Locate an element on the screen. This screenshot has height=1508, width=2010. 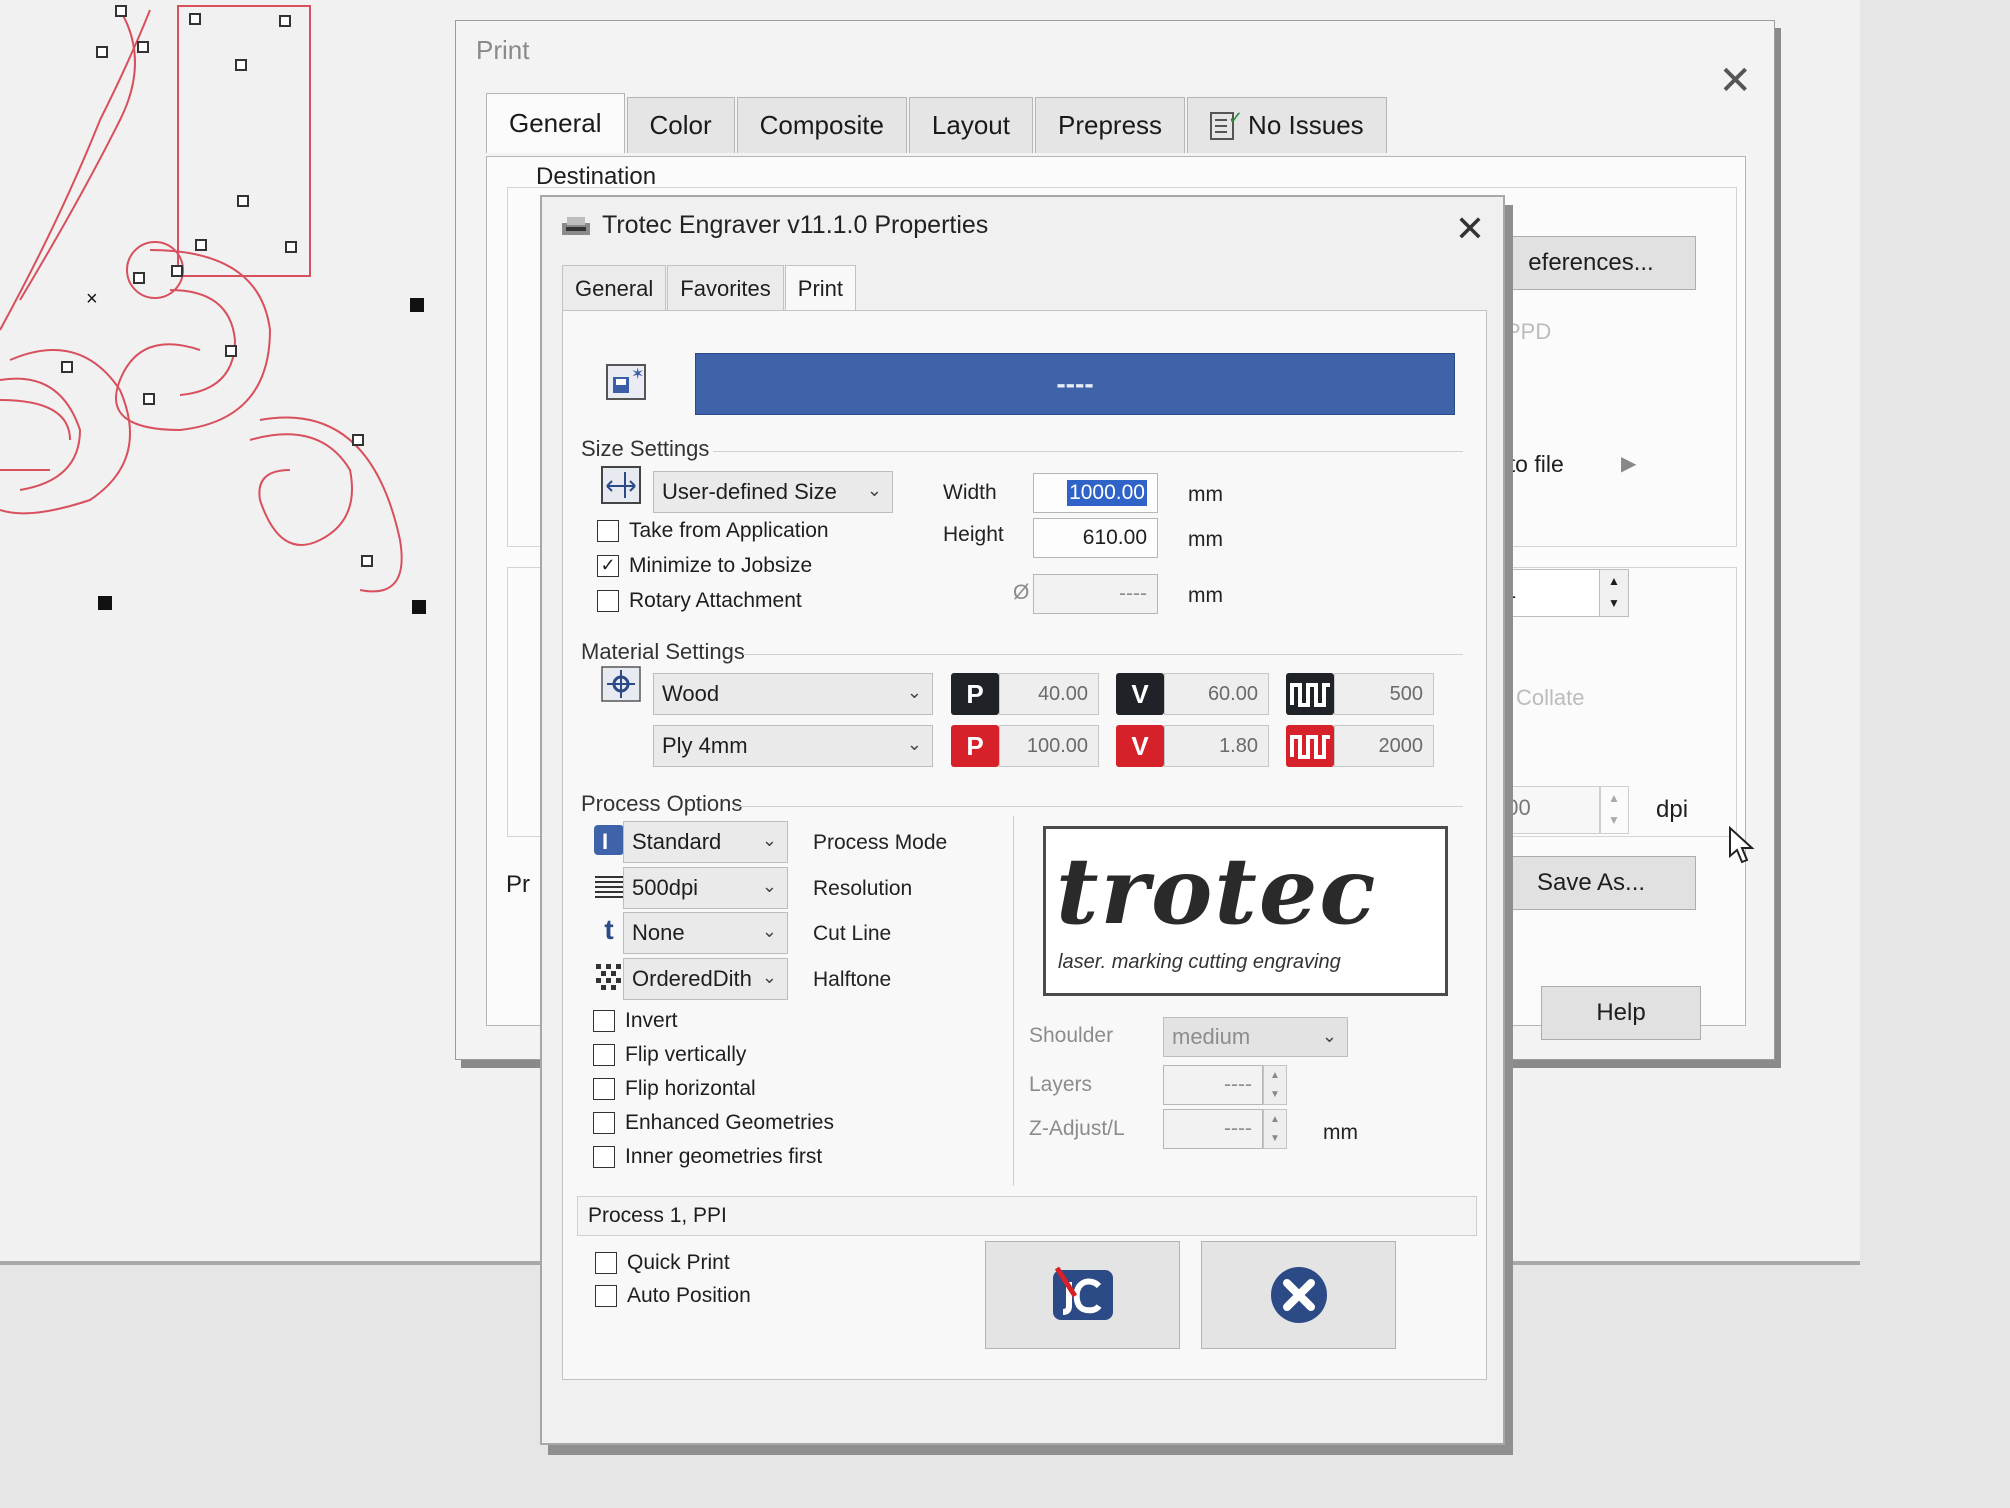
z-adjust-unit: mm is located at coordinates (1340, 1132).